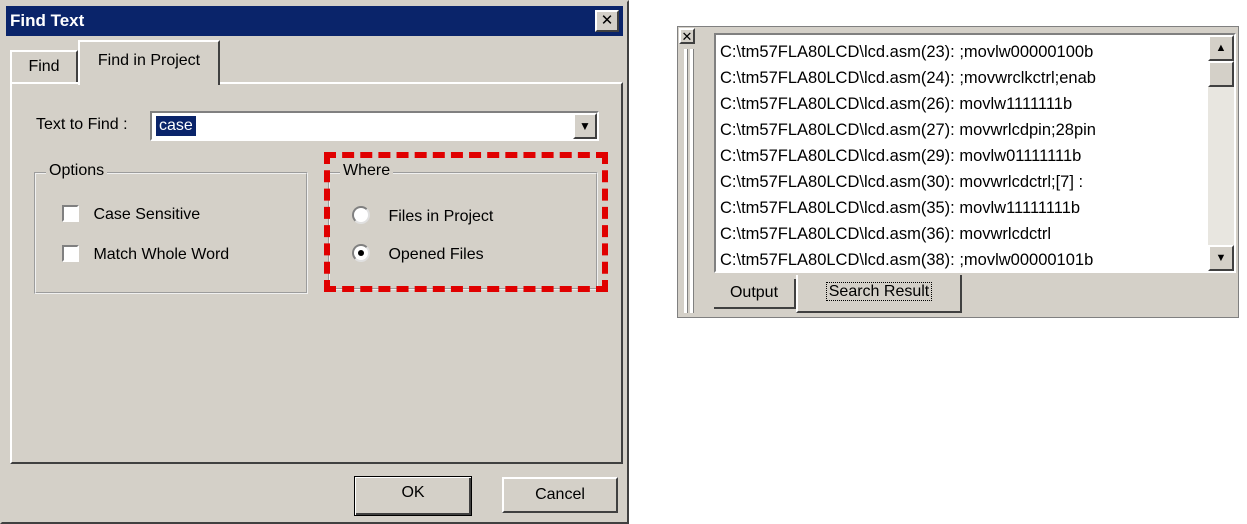 This screenshot has height=524, width=1247. I want to click on match-whole-word-checkbox, so click(70, 253).